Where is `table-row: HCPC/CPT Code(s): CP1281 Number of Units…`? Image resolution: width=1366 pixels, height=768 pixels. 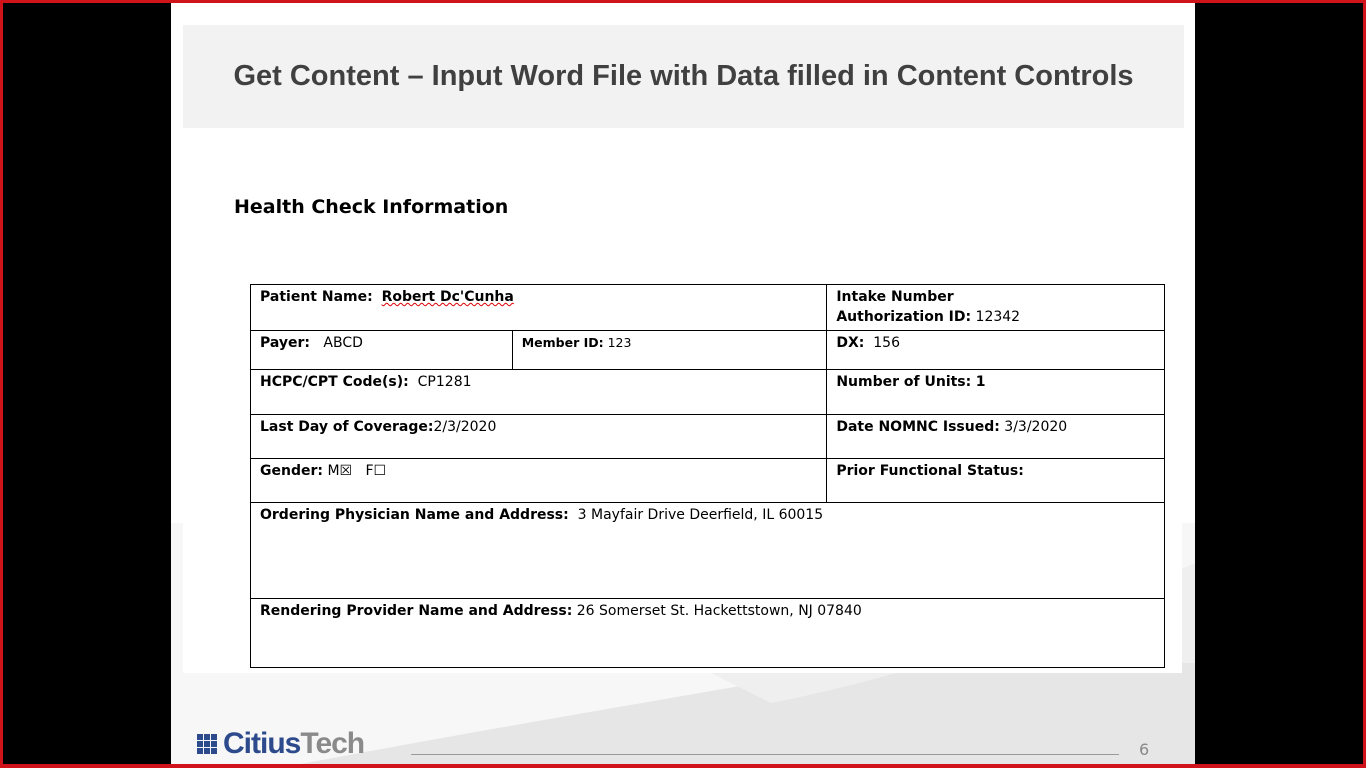
table-row: HCPC/CPT Code(s): CP1281 Number of Units… is located at coordinates (707, 392).